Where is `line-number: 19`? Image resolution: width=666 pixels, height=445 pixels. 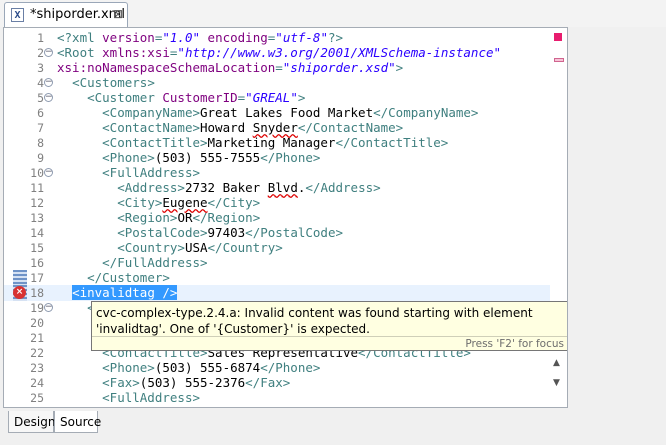
line-number: 19 is located at coordinates (37, 308).